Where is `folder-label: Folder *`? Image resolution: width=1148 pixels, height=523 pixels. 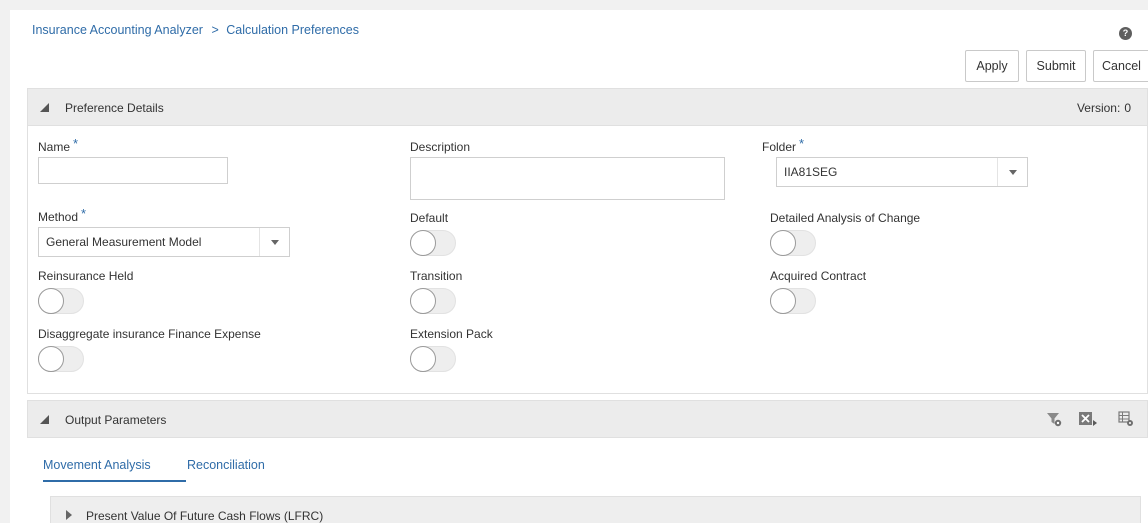 folder-label: Folder * is located at coordinates (783, 145).